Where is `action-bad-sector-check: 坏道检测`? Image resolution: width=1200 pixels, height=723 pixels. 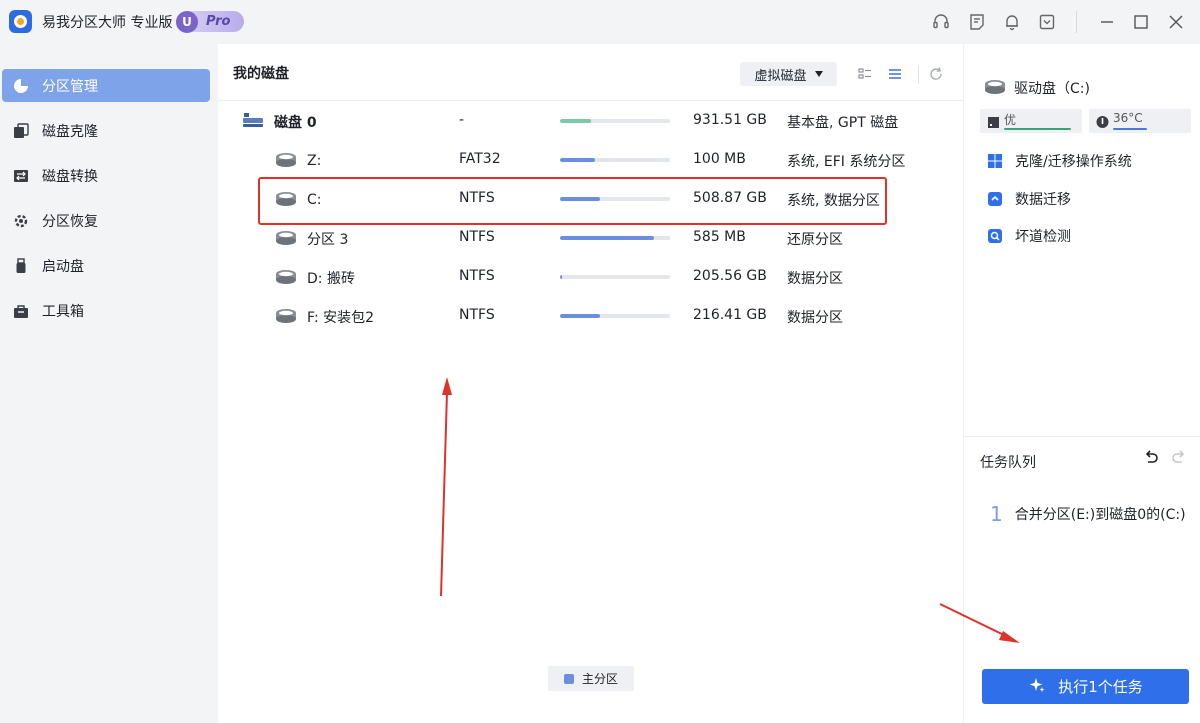
action-bad-sector-check: 坏道检测 is located at coordinates (1028, 236).